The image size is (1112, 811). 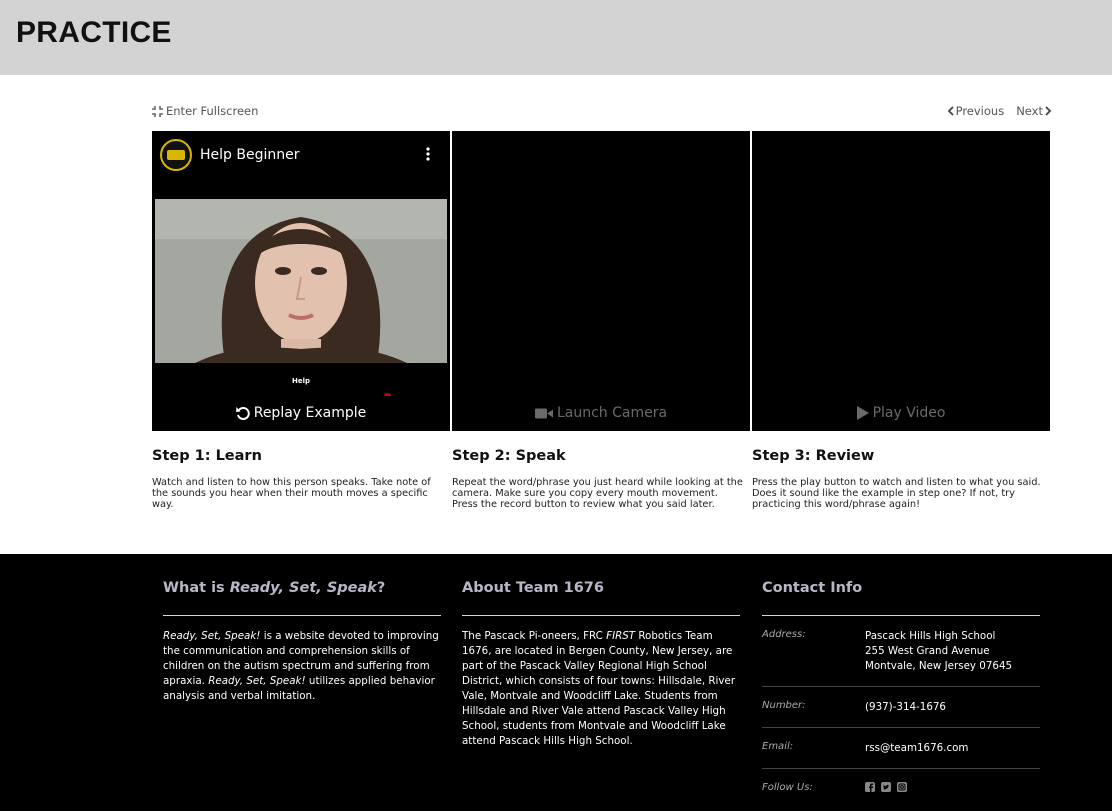 I want to click on previous-label: Previous, so click(x=980, y=111).